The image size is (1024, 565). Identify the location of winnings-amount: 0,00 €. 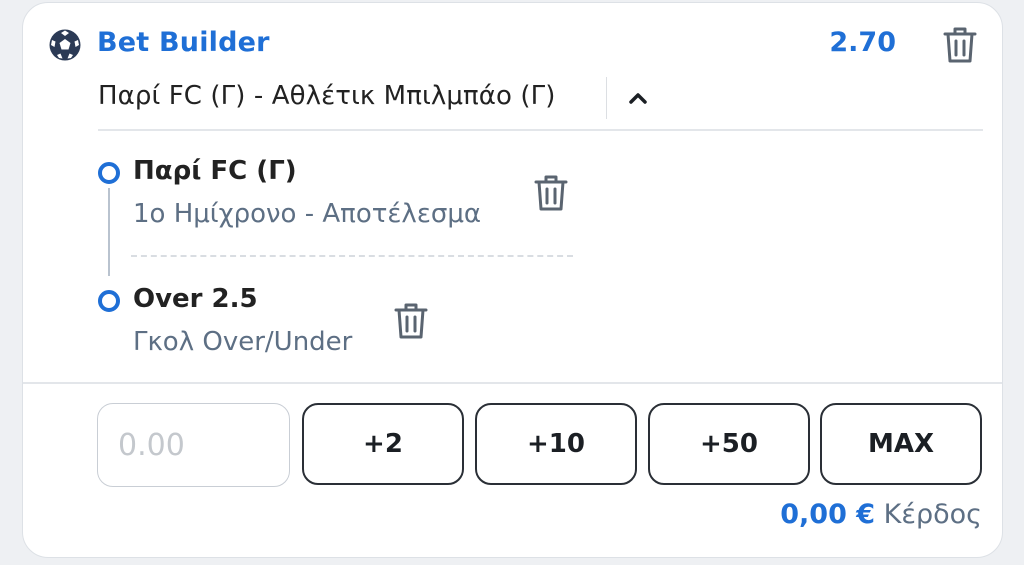
(828, 514).